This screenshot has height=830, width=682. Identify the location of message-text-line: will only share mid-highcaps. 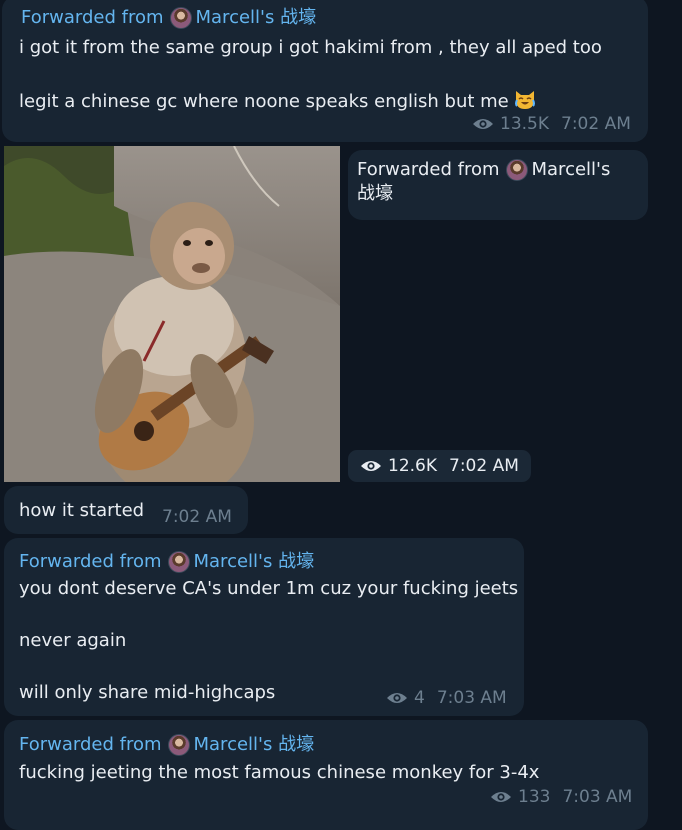
(147, 692).